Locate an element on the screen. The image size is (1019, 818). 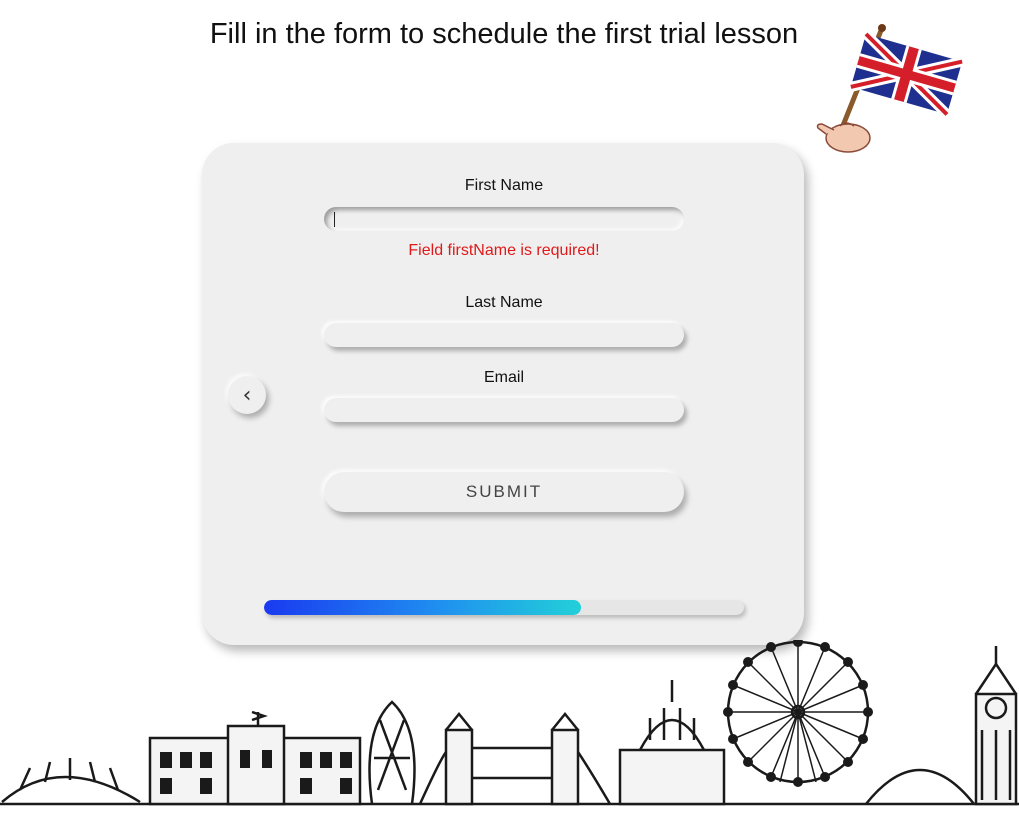
first-name-input is located at coordinates (504, 219).